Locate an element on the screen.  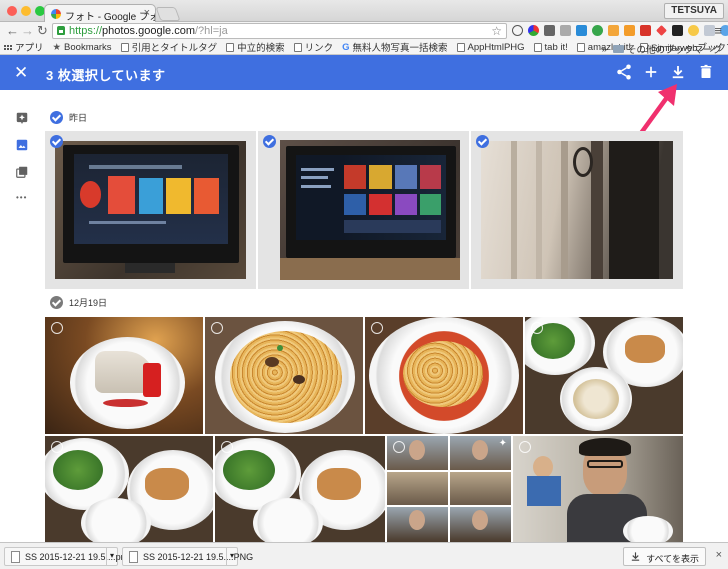
more-bookmarks-chevron: » is located at coordinates (604, 49).